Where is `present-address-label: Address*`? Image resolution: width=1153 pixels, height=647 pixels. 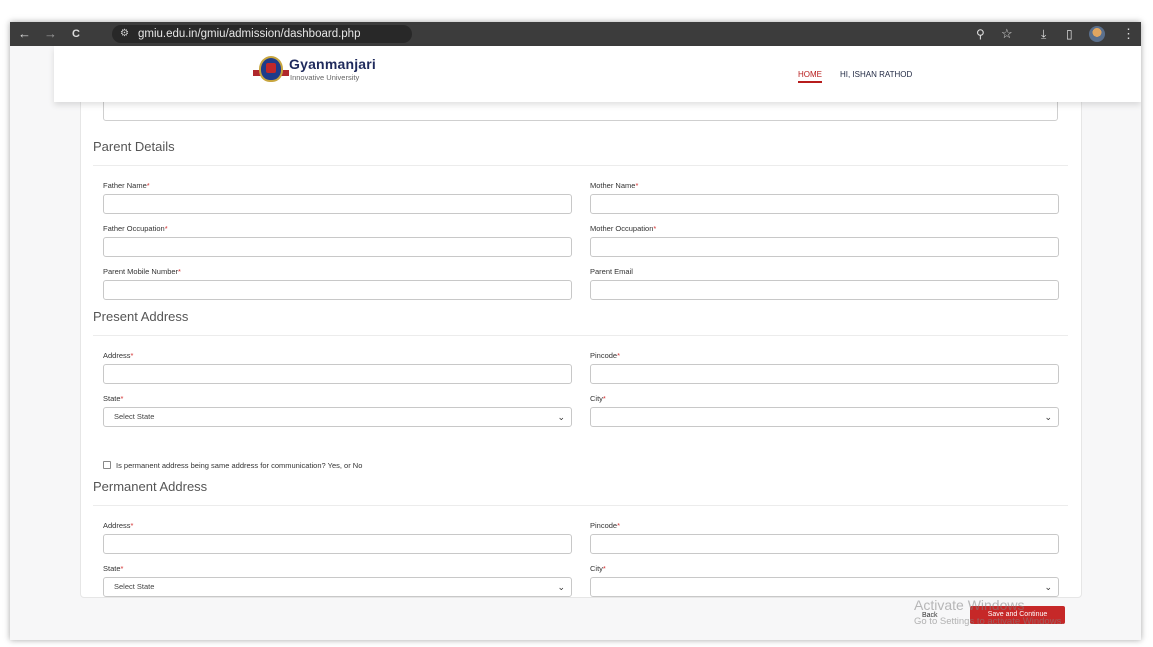 present-address-label: Address* is located at coordinates (118, 355).